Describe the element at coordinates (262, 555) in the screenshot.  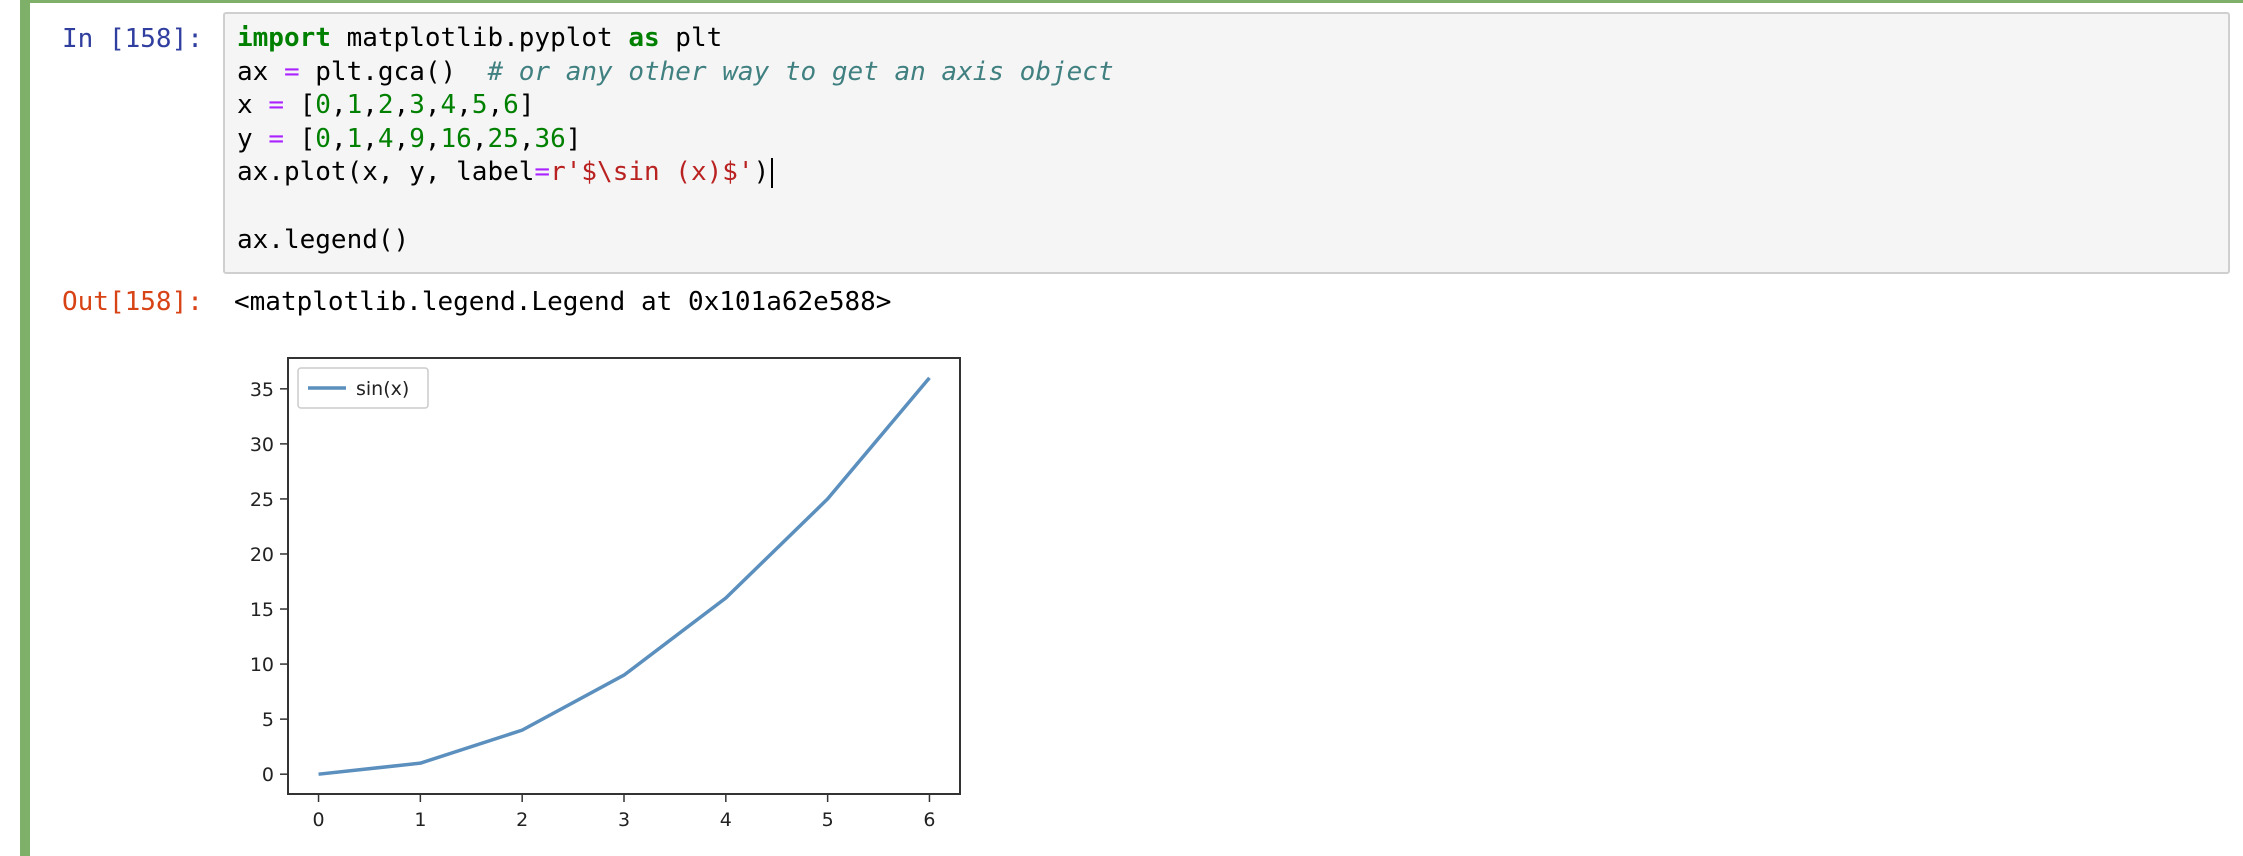
I see `y-tick-label: 20` at that location.